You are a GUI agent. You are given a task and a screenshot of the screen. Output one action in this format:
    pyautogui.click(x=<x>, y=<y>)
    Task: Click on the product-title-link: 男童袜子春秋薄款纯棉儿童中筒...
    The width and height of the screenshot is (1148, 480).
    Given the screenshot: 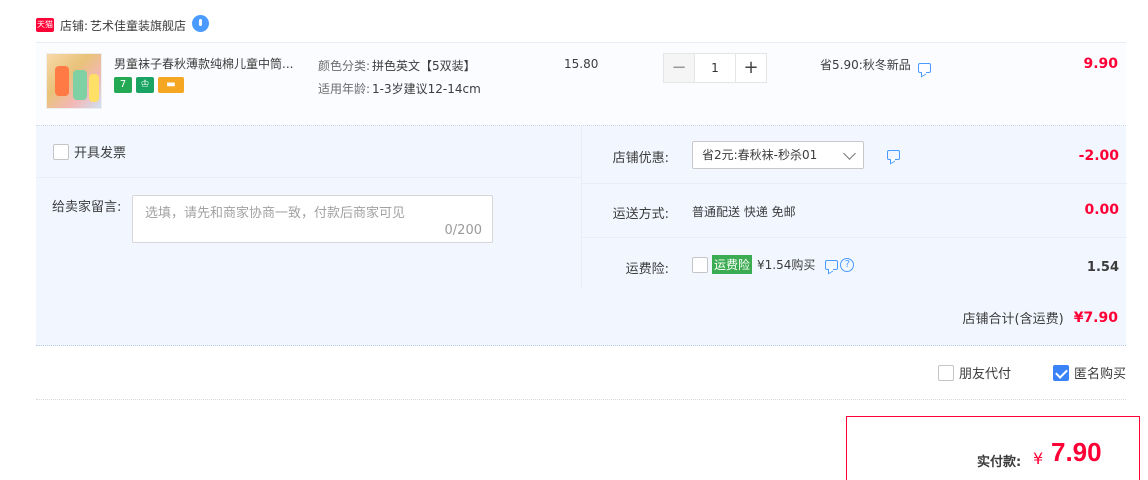 What is the action you would take?
    pyautogui.click(x=214, y=63)
    